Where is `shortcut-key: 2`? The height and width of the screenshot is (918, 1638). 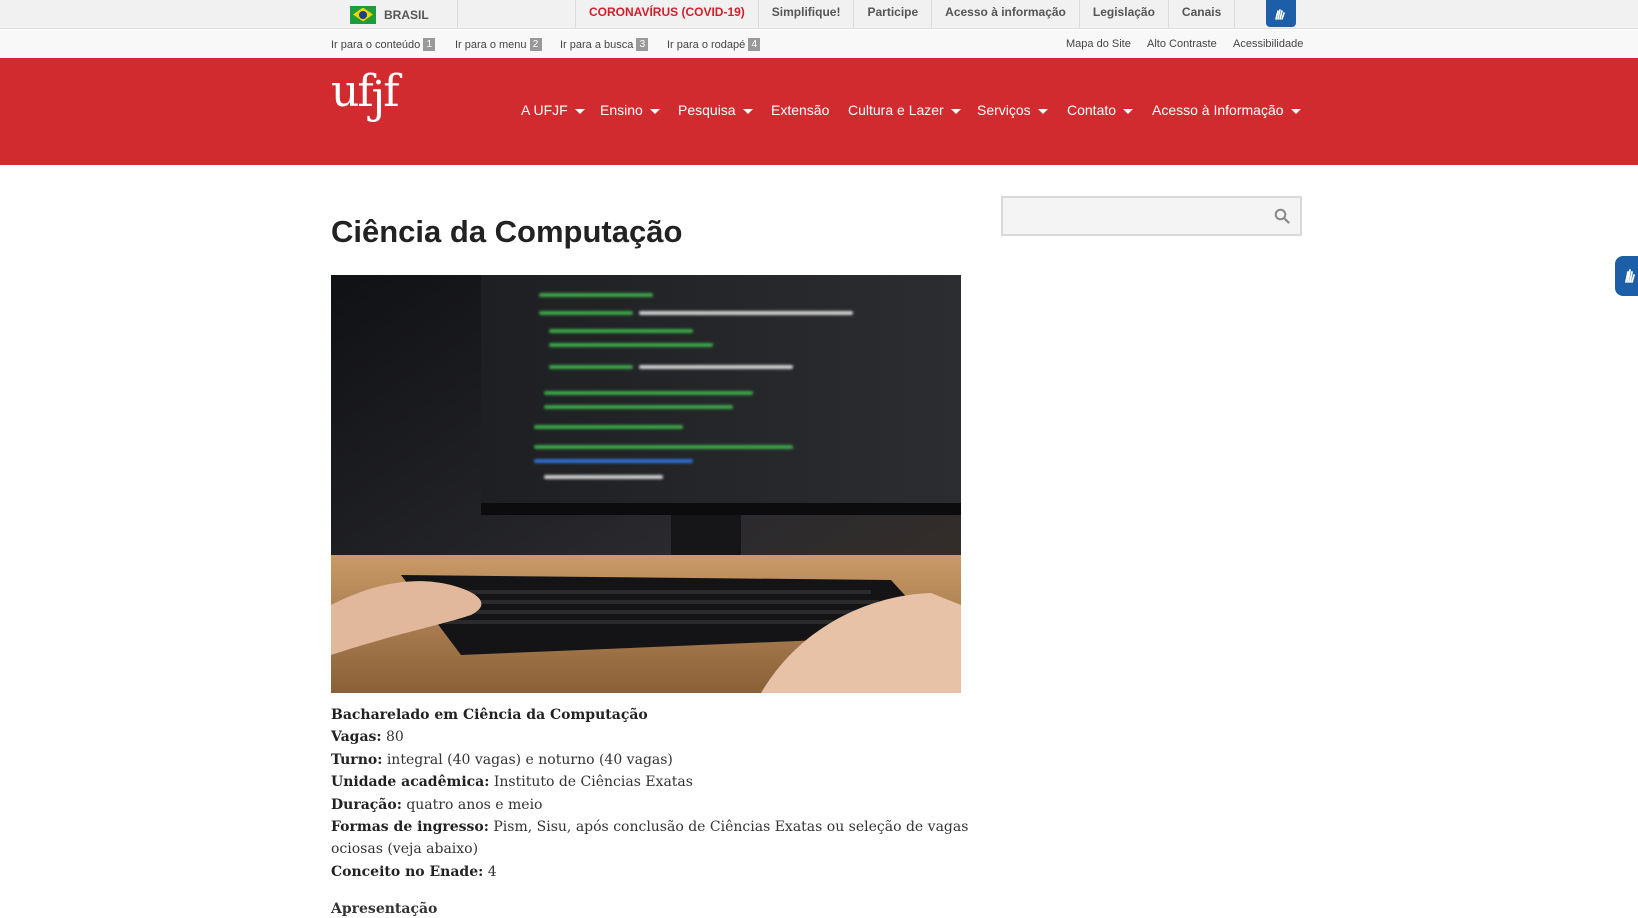 shortcut-key: 2 is located at coordinates (535, 44).